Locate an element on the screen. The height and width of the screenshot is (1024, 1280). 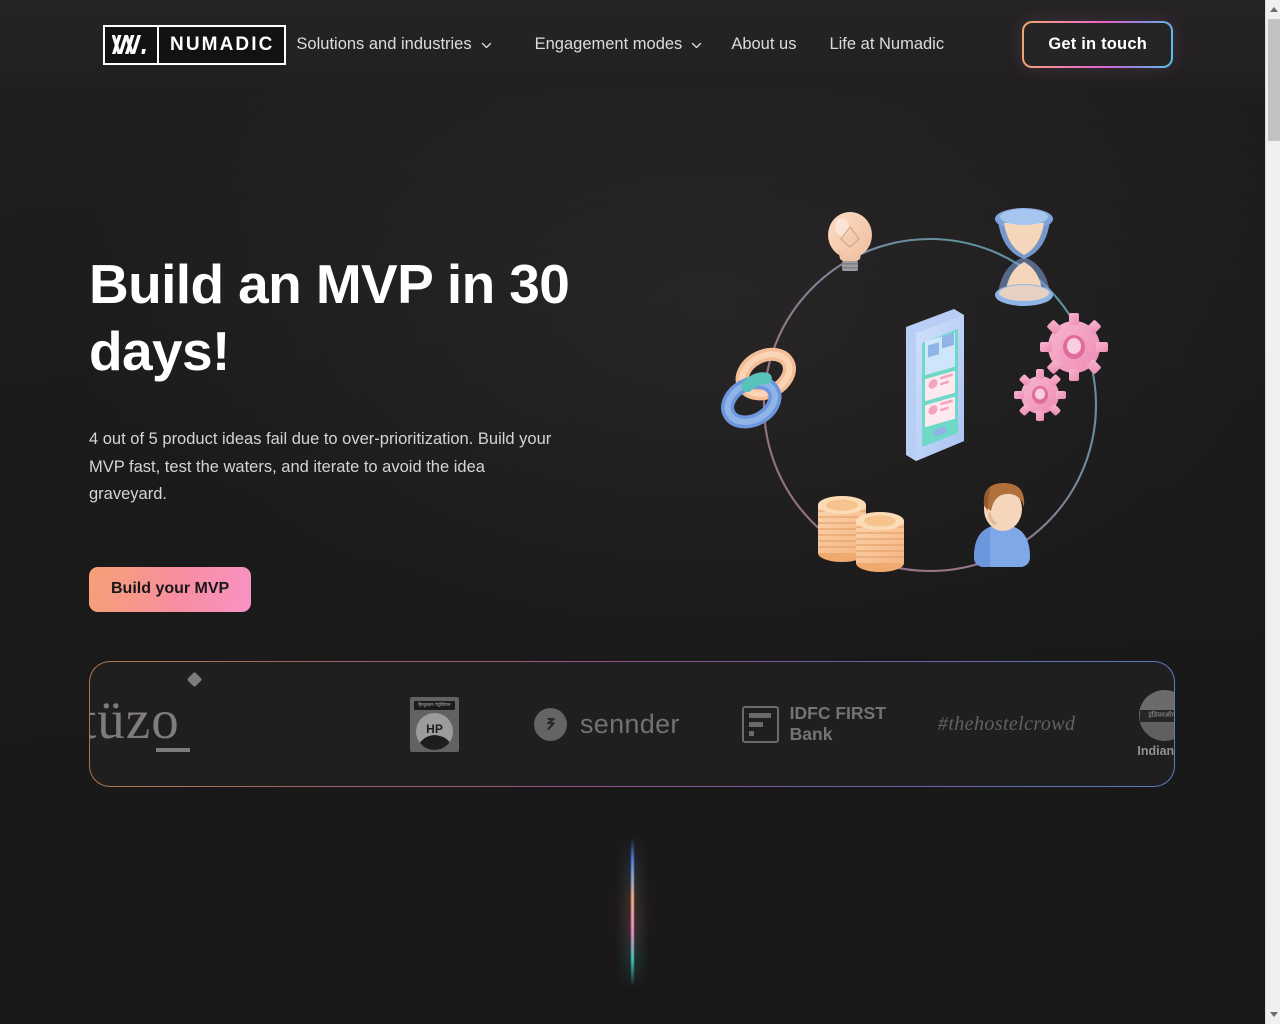
nav-item-engagement-modes: Engagement modes is located at coordinates (619, 44).